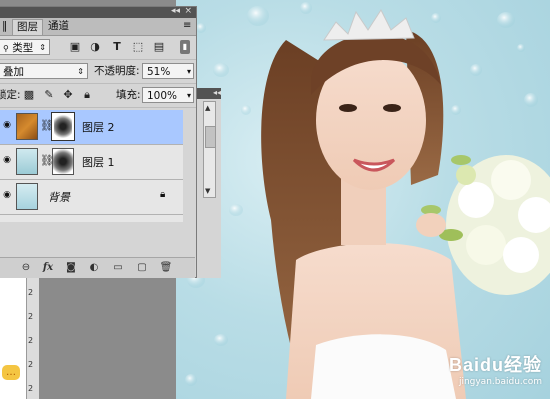 Image resolution: width=550 pixels, height=399 pixels. Describe the element at coordinates (117, 71) in the screenshot. I see `opacity-label: 不透明度:` at that location.